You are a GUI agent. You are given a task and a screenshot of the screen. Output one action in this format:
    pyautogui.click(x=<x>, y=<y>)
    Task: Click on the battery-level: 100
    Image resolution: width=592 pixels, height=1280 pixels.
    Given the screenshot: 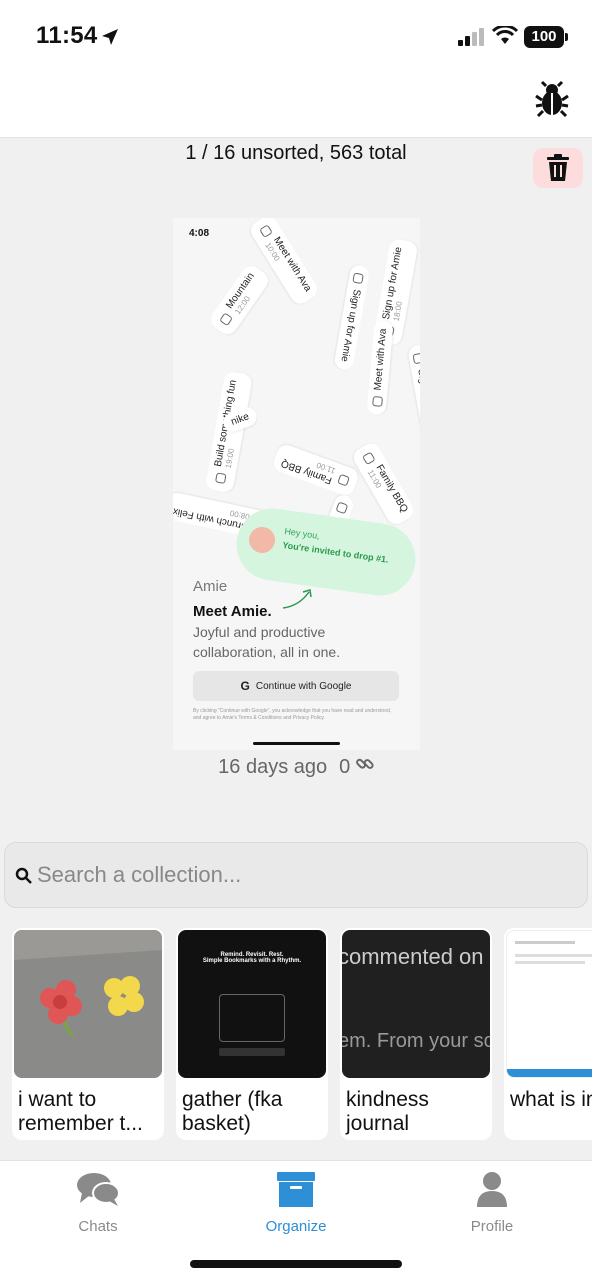 What is the action you would take?
    pyautogui.click(x=544, y=36)
    